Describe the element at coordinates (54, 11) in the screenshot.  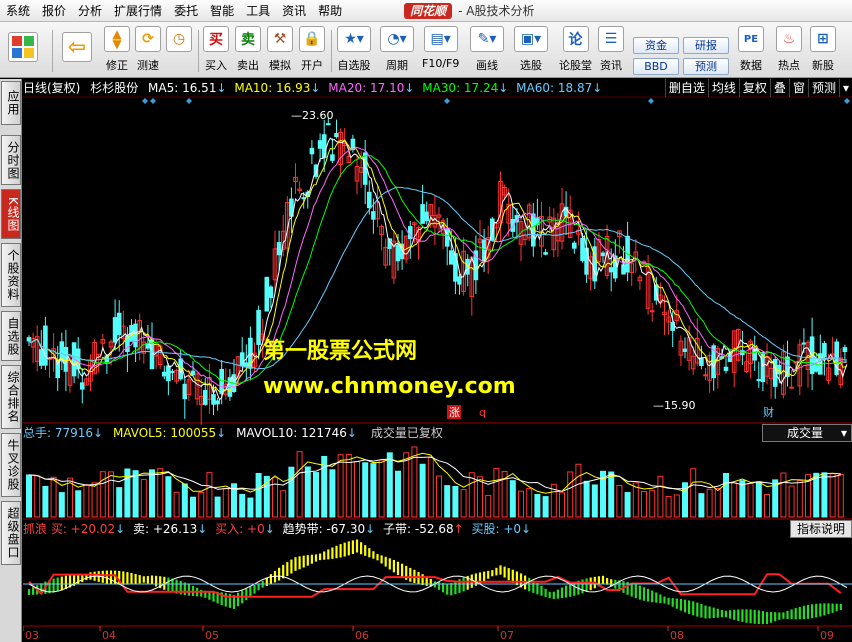
I see `menu-quote: 报价` at that location.